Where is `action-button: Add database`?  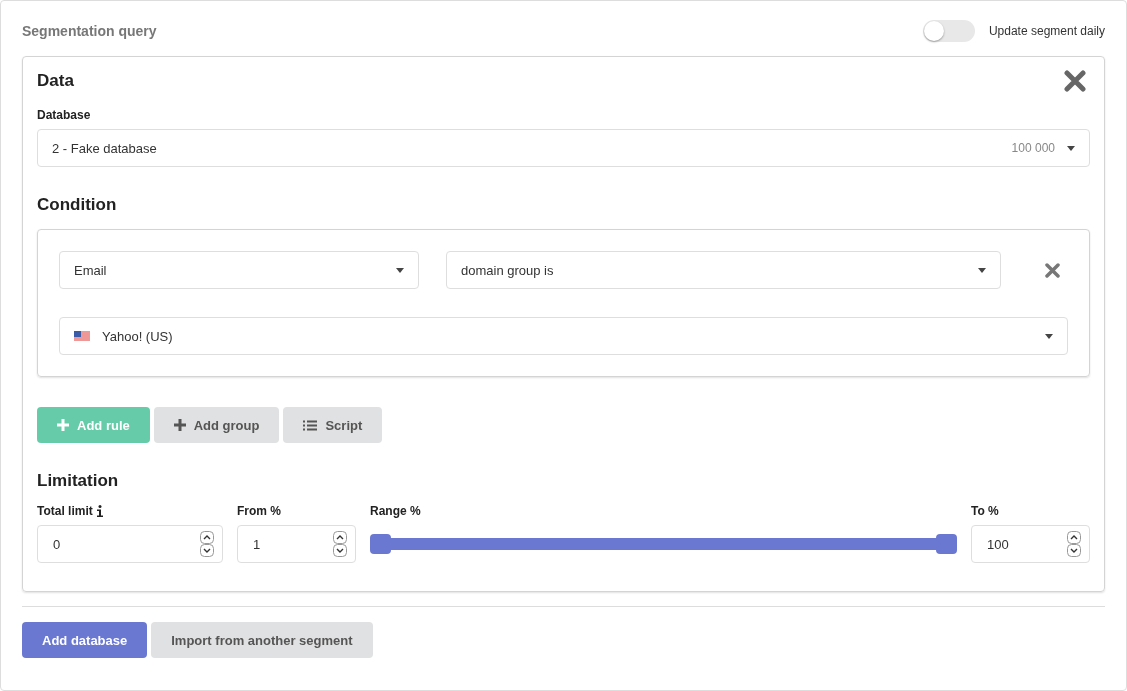
action-button: Add database is located at coordinates (85, 640).